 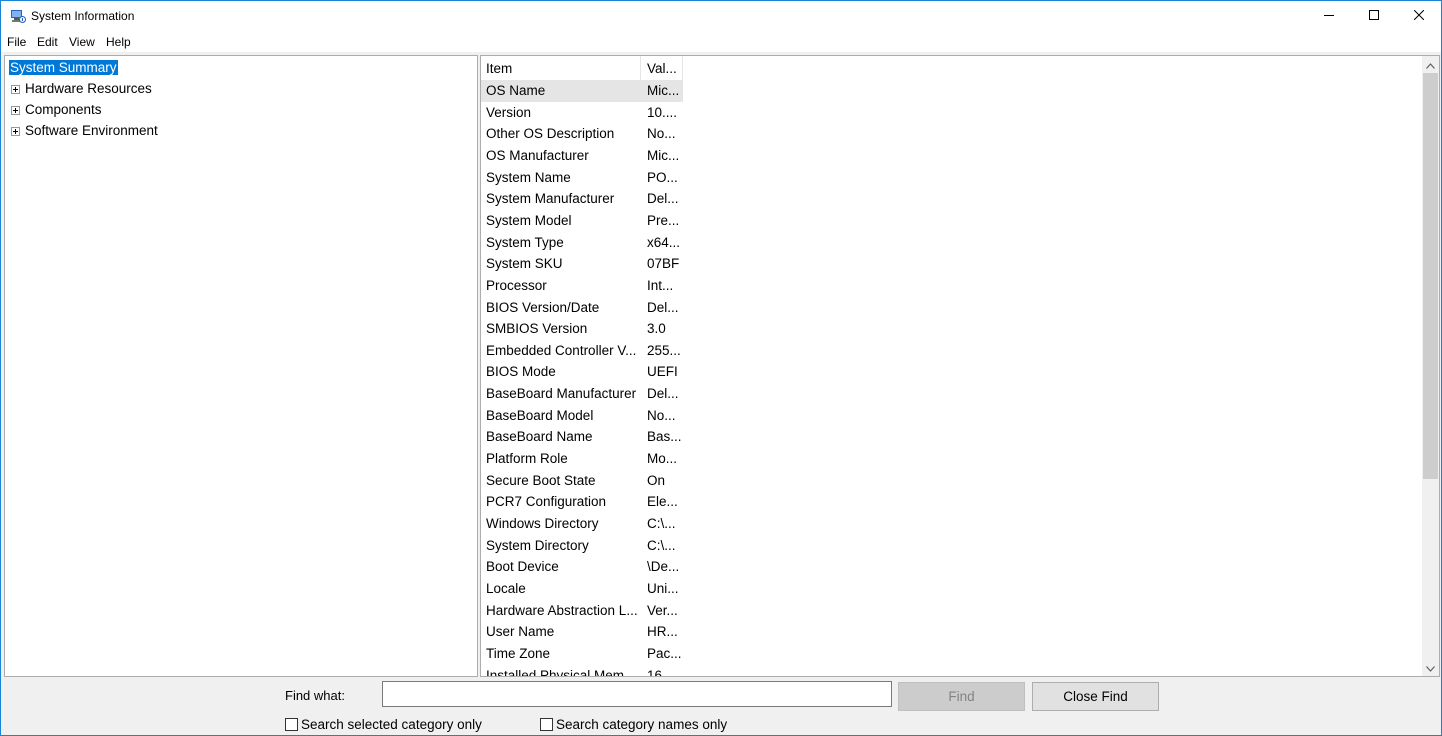 I want to click on maximize-icon, so click(x=1373, y=16).